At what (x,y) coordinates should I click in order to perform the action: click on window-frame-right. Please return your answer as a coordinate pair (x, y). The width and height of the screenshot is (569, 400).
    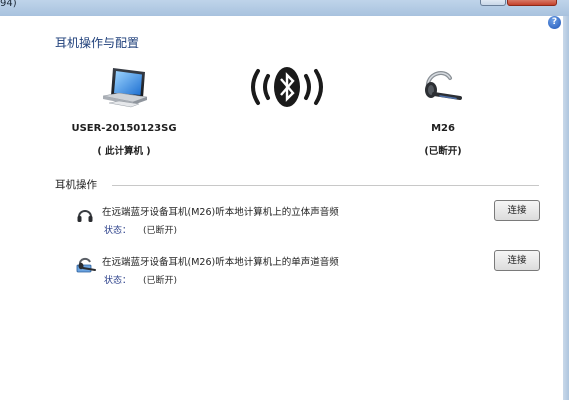
    Looking at the image, I should click on (566, 208).